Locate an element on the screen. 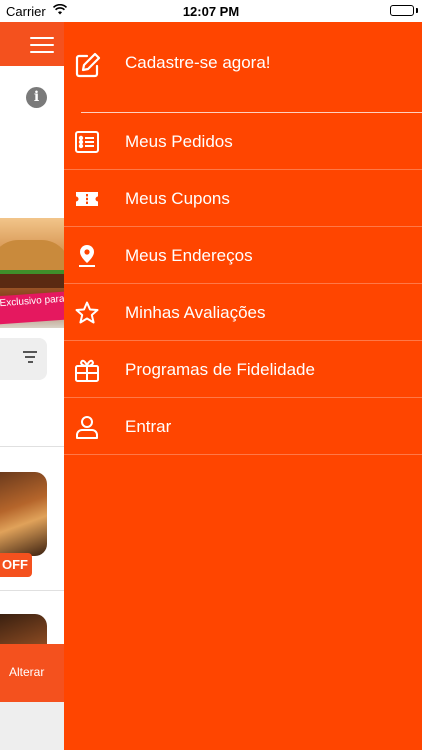 The image size is (422, 750). change-address-bar: Alterar is located at coordinates (32, 673).